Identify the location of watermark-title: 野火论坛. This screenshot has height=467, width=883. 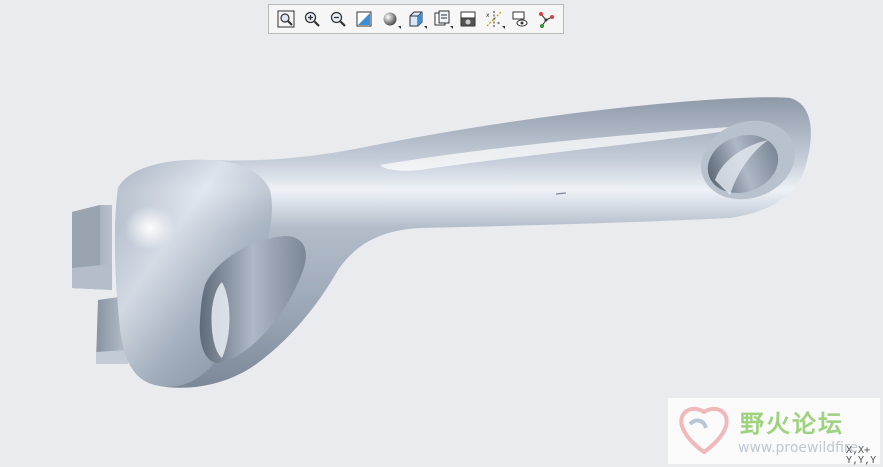
(792, 424).